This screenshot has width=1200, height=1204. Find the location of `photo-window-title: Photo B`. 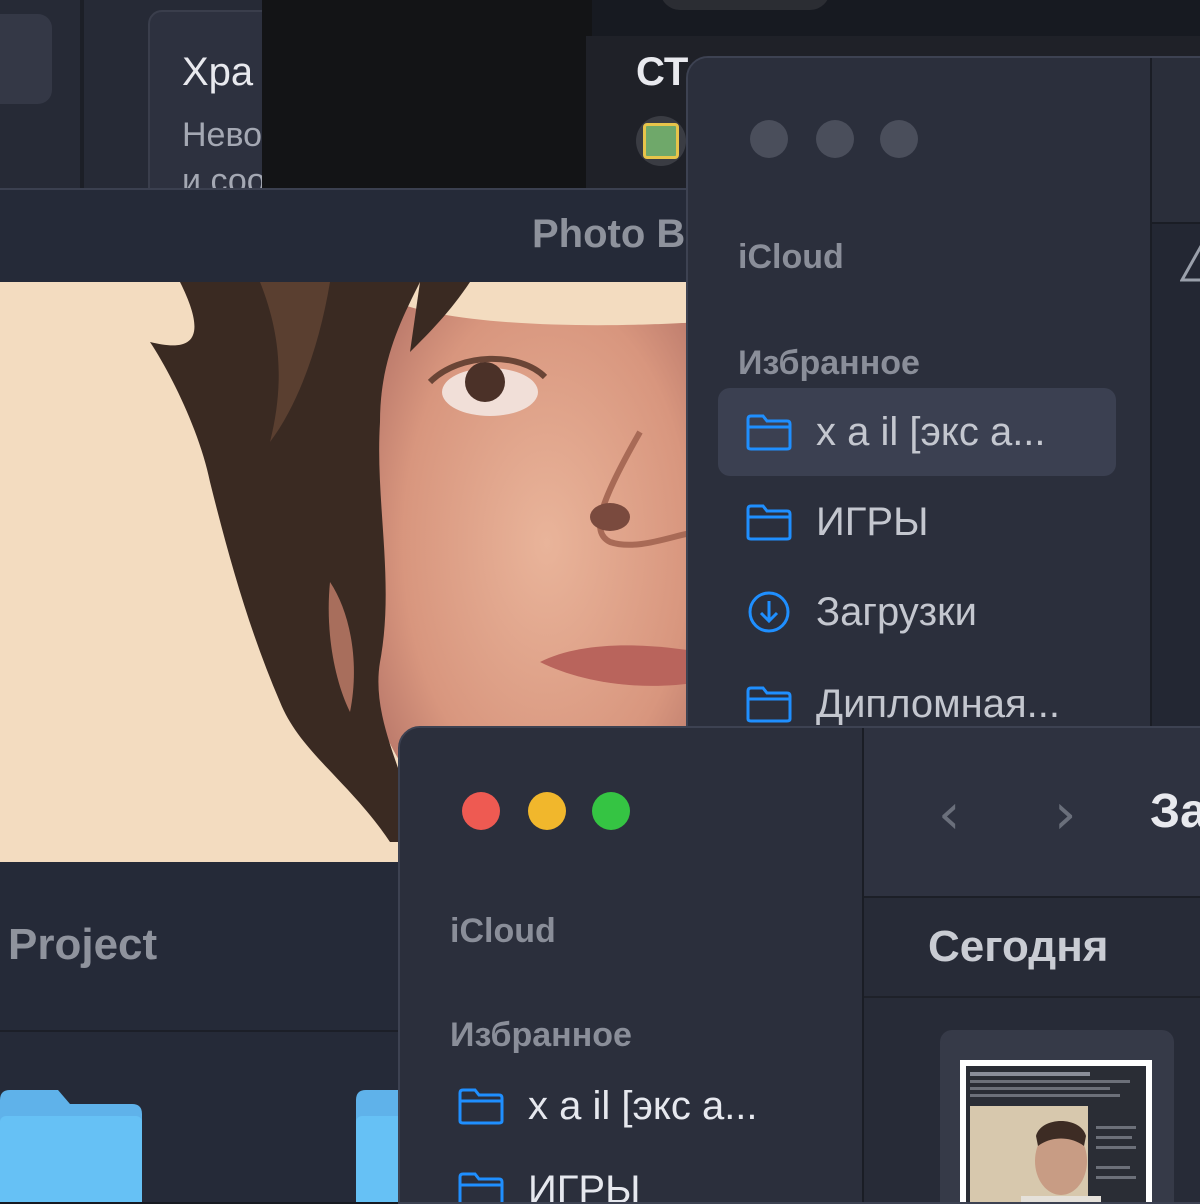

photo-window-title: Photo B is located at coordinates (608, 234).